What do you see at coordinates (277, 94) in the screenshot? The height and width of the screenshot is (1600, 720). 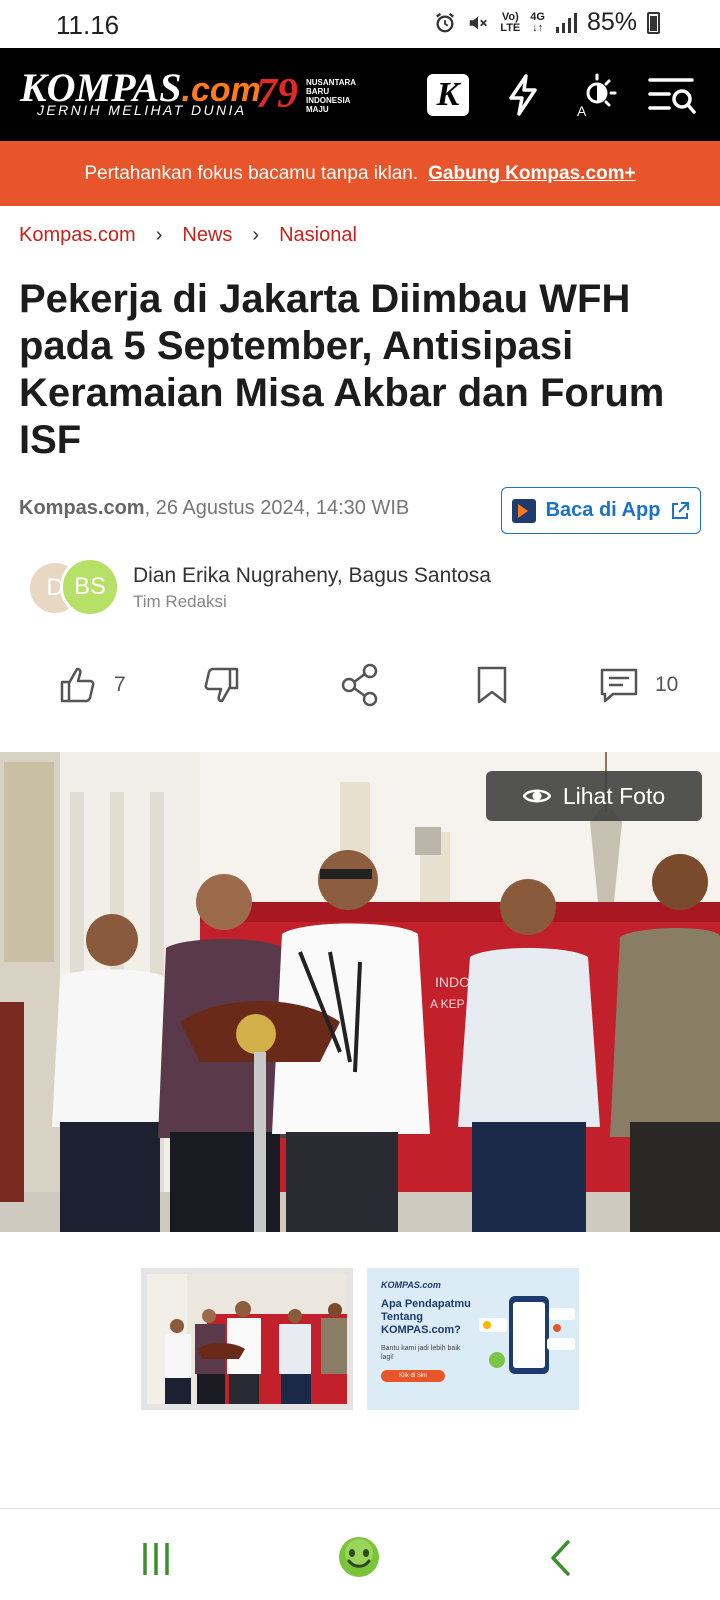 I see `anniversary-logo: 79` at bounding box center [277, 94].